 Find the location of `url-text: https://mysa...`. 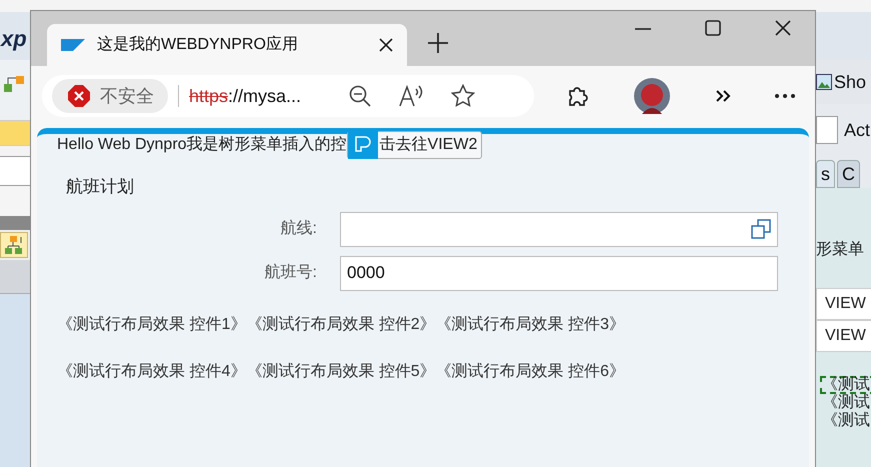

url-text: https://mysa... is located at coordinates (257, 96).